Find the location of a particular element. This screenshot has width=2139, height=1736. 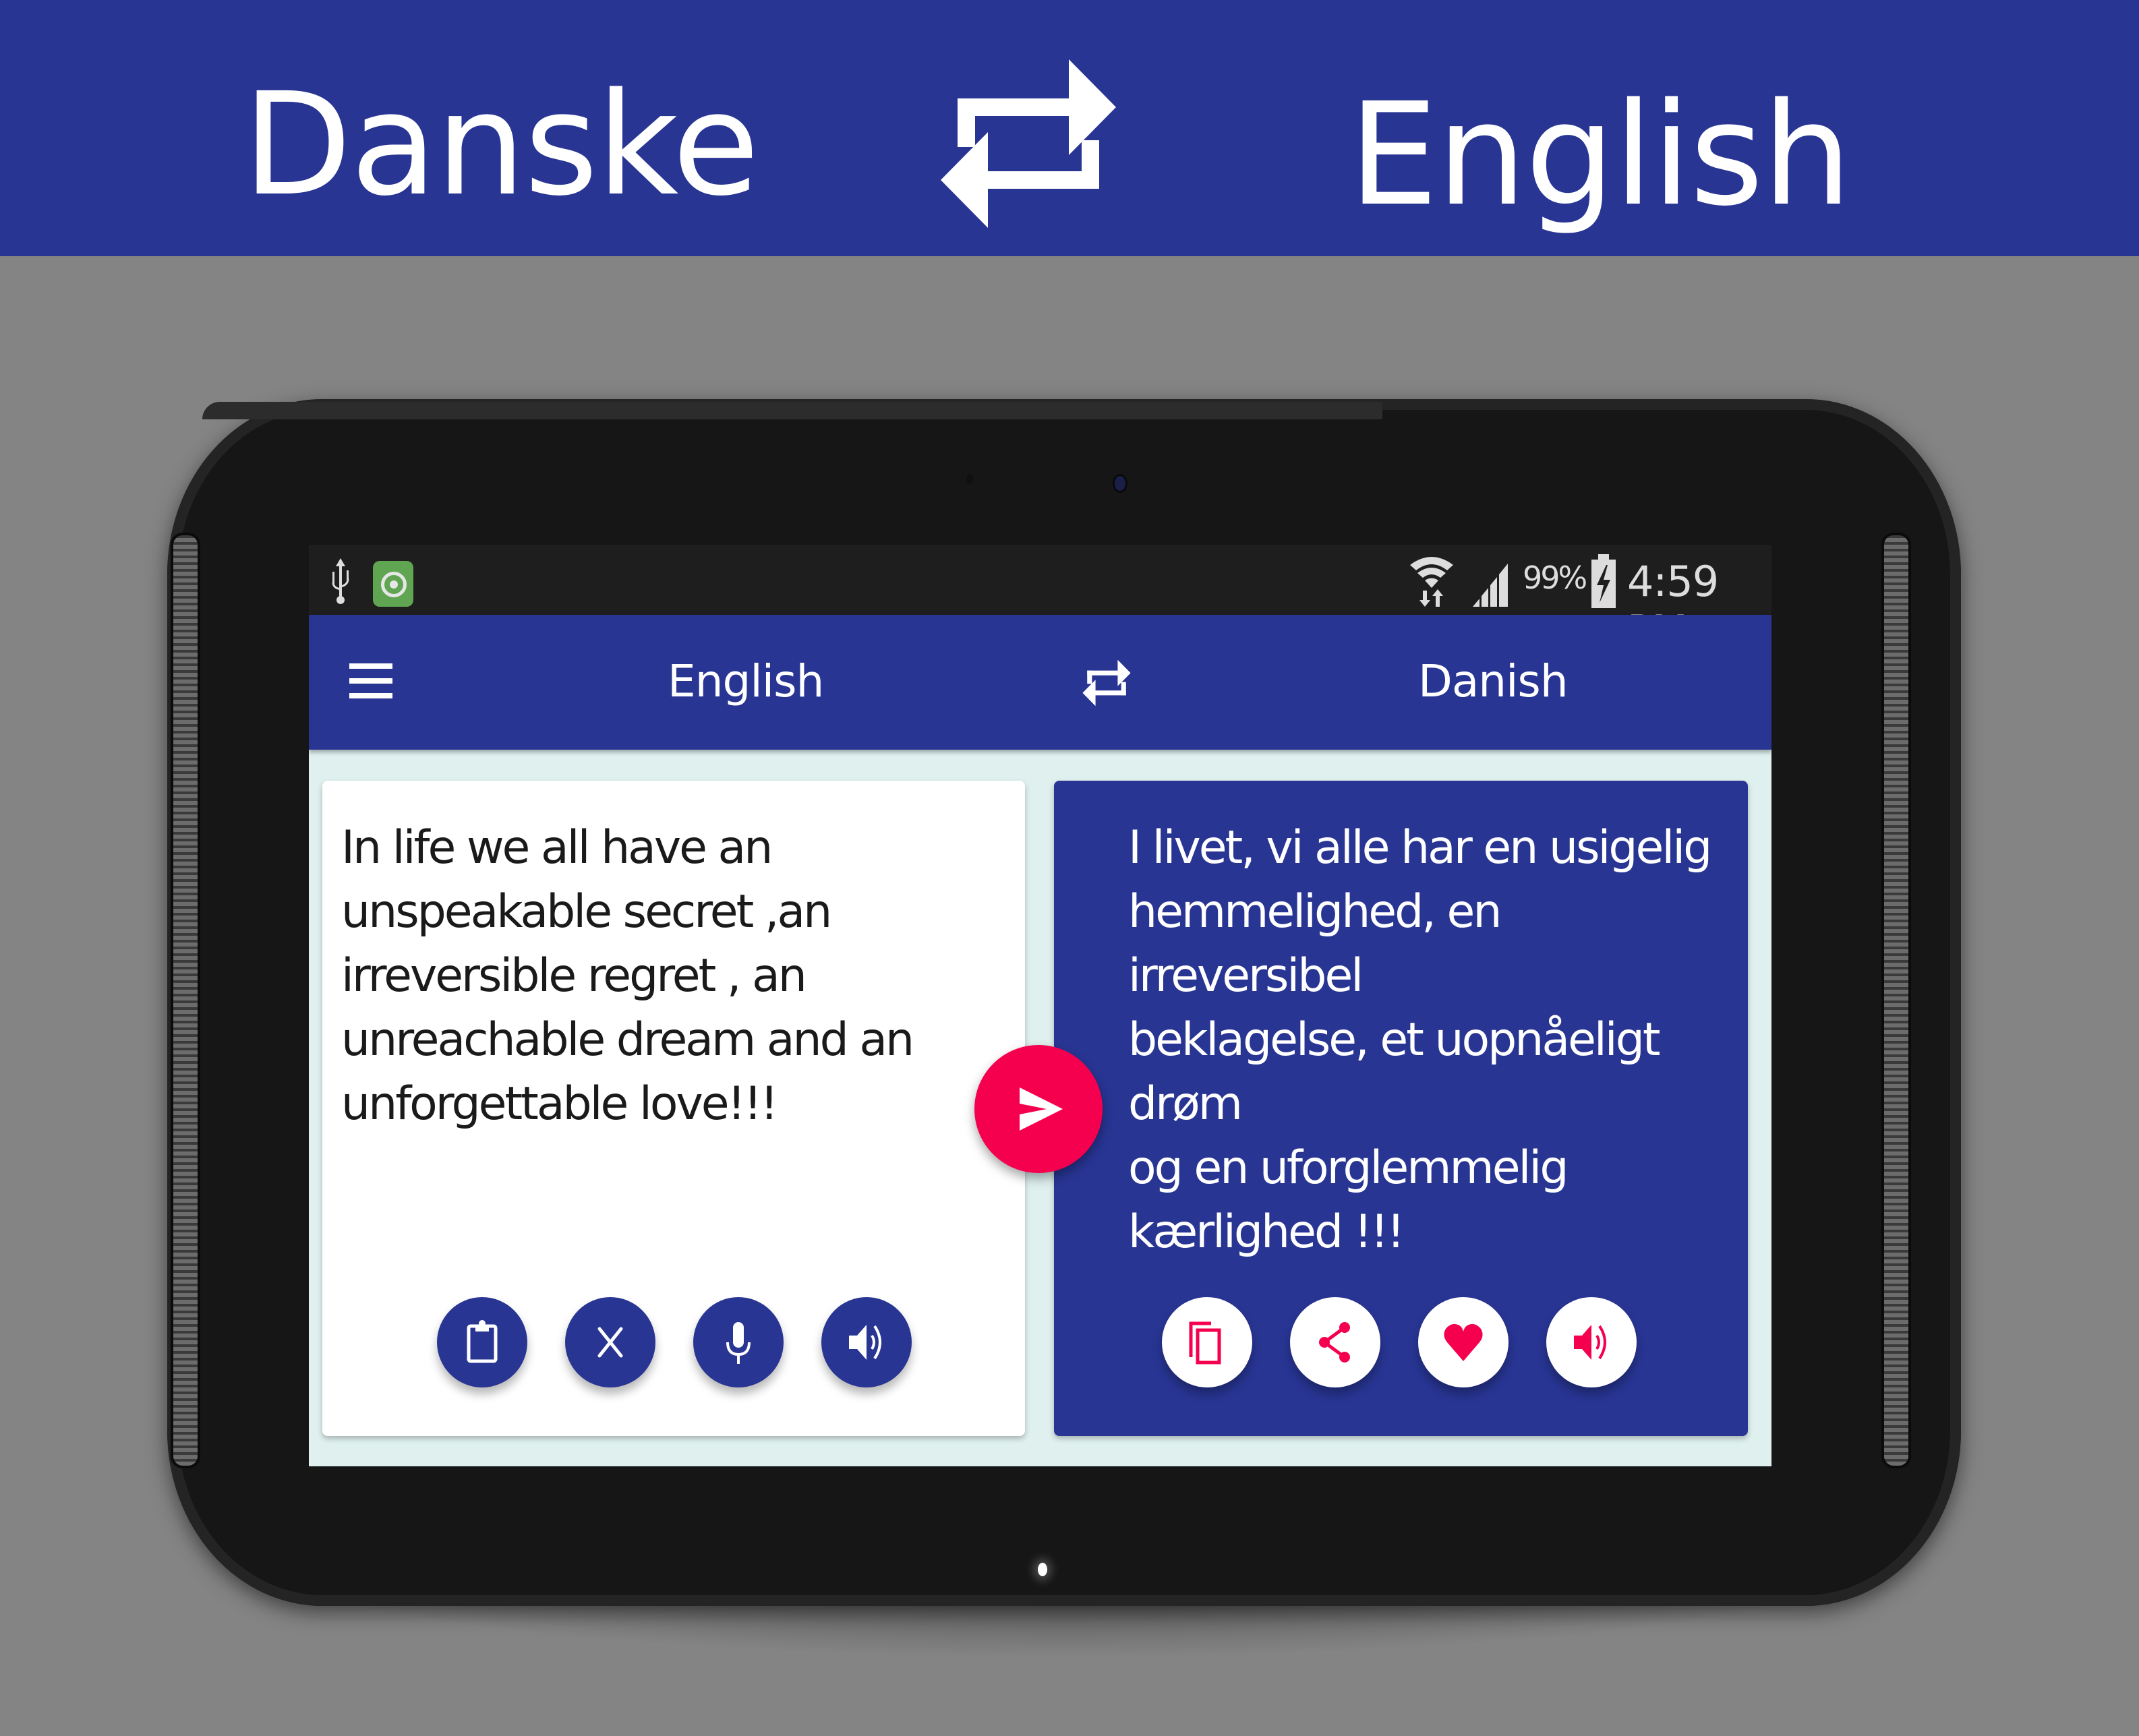

notification-led is located at coordinates (1042, 1569).